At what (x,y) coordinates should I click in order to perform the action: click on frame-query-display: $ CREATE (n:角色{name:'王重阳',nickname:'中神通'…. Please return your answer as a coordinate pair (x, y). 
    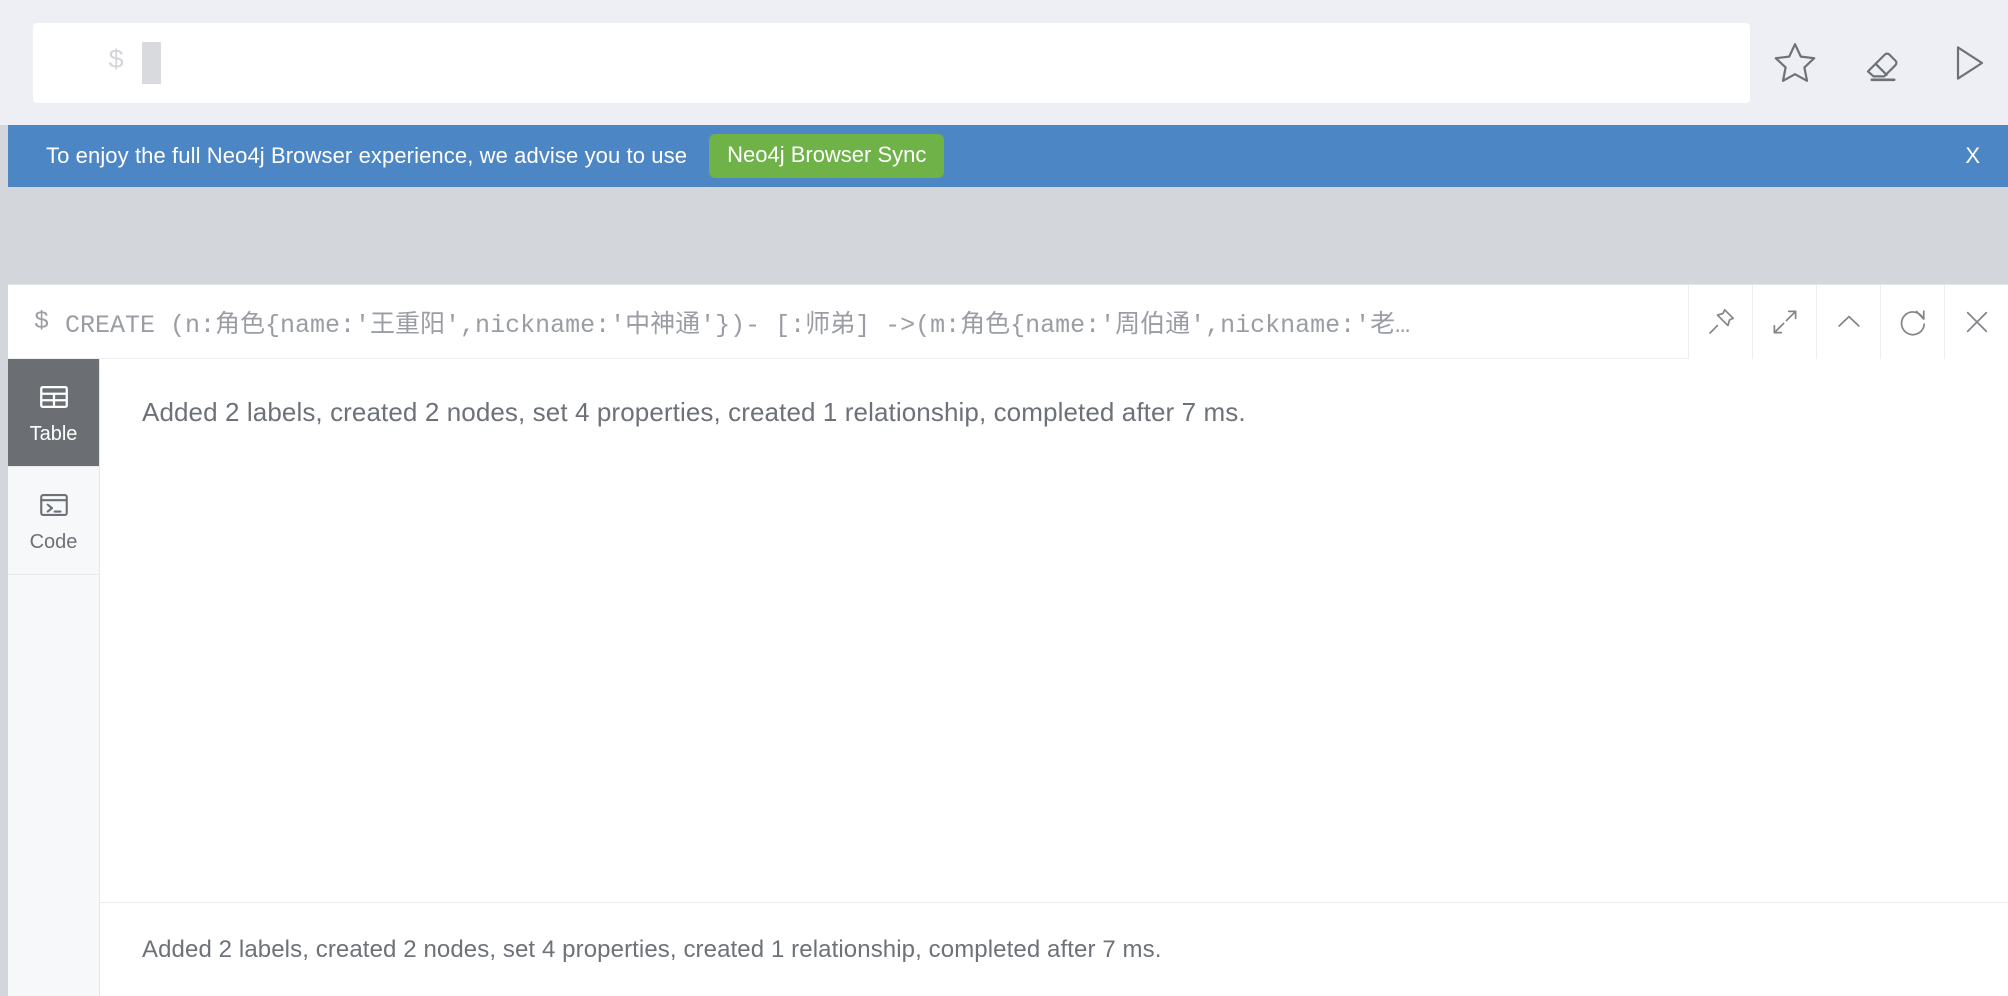
    Looking at the image, I should click on (848, 322).